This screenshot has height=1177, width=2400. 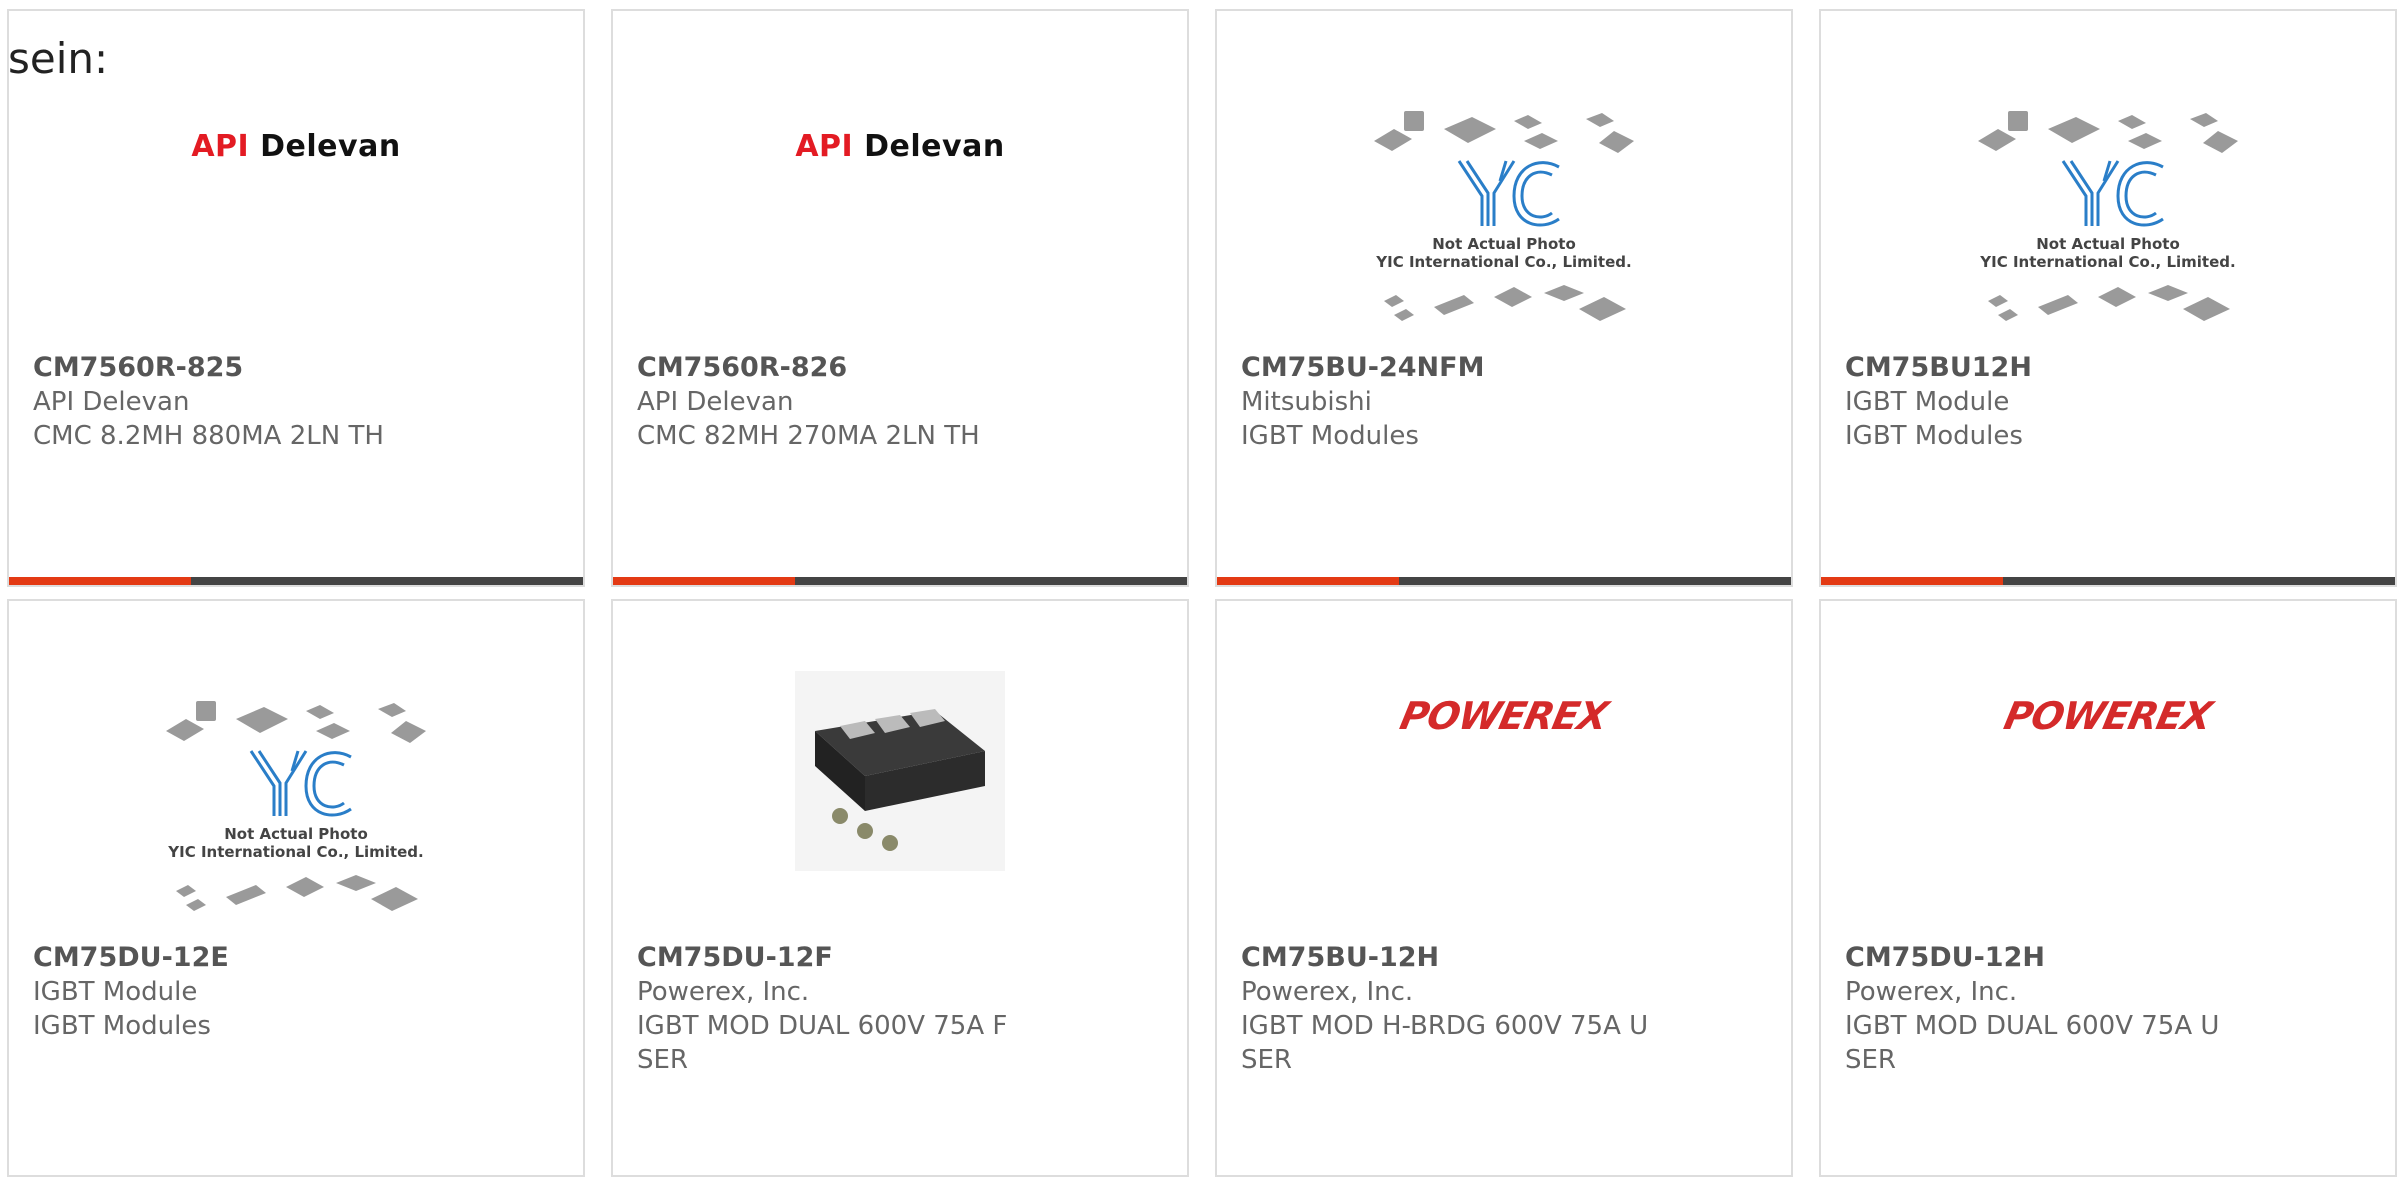 What do you see at coordinates (900, 146) in the screenshot?
I see `api-delevan-logo: API Delevan` at bounding box center [900, 146].